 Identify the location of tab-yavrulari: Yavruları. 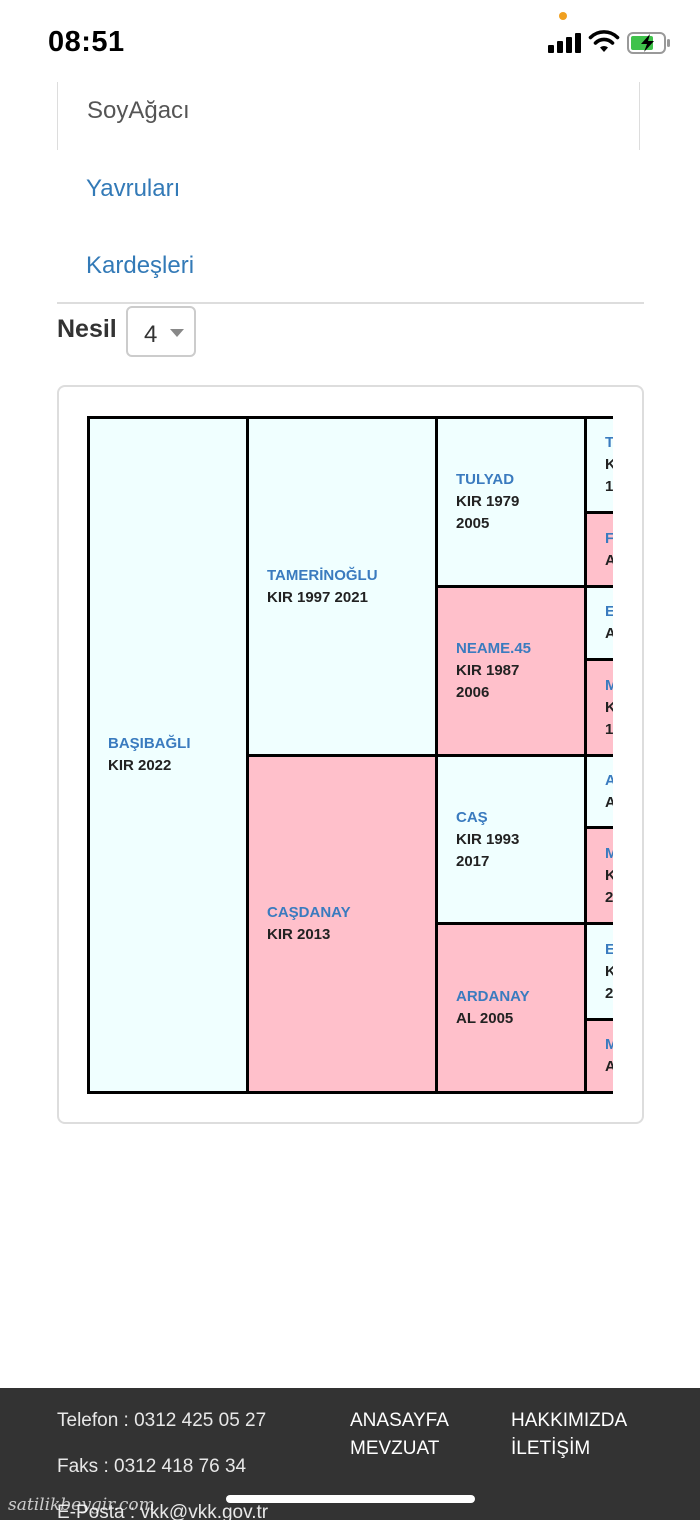
(133, 189).